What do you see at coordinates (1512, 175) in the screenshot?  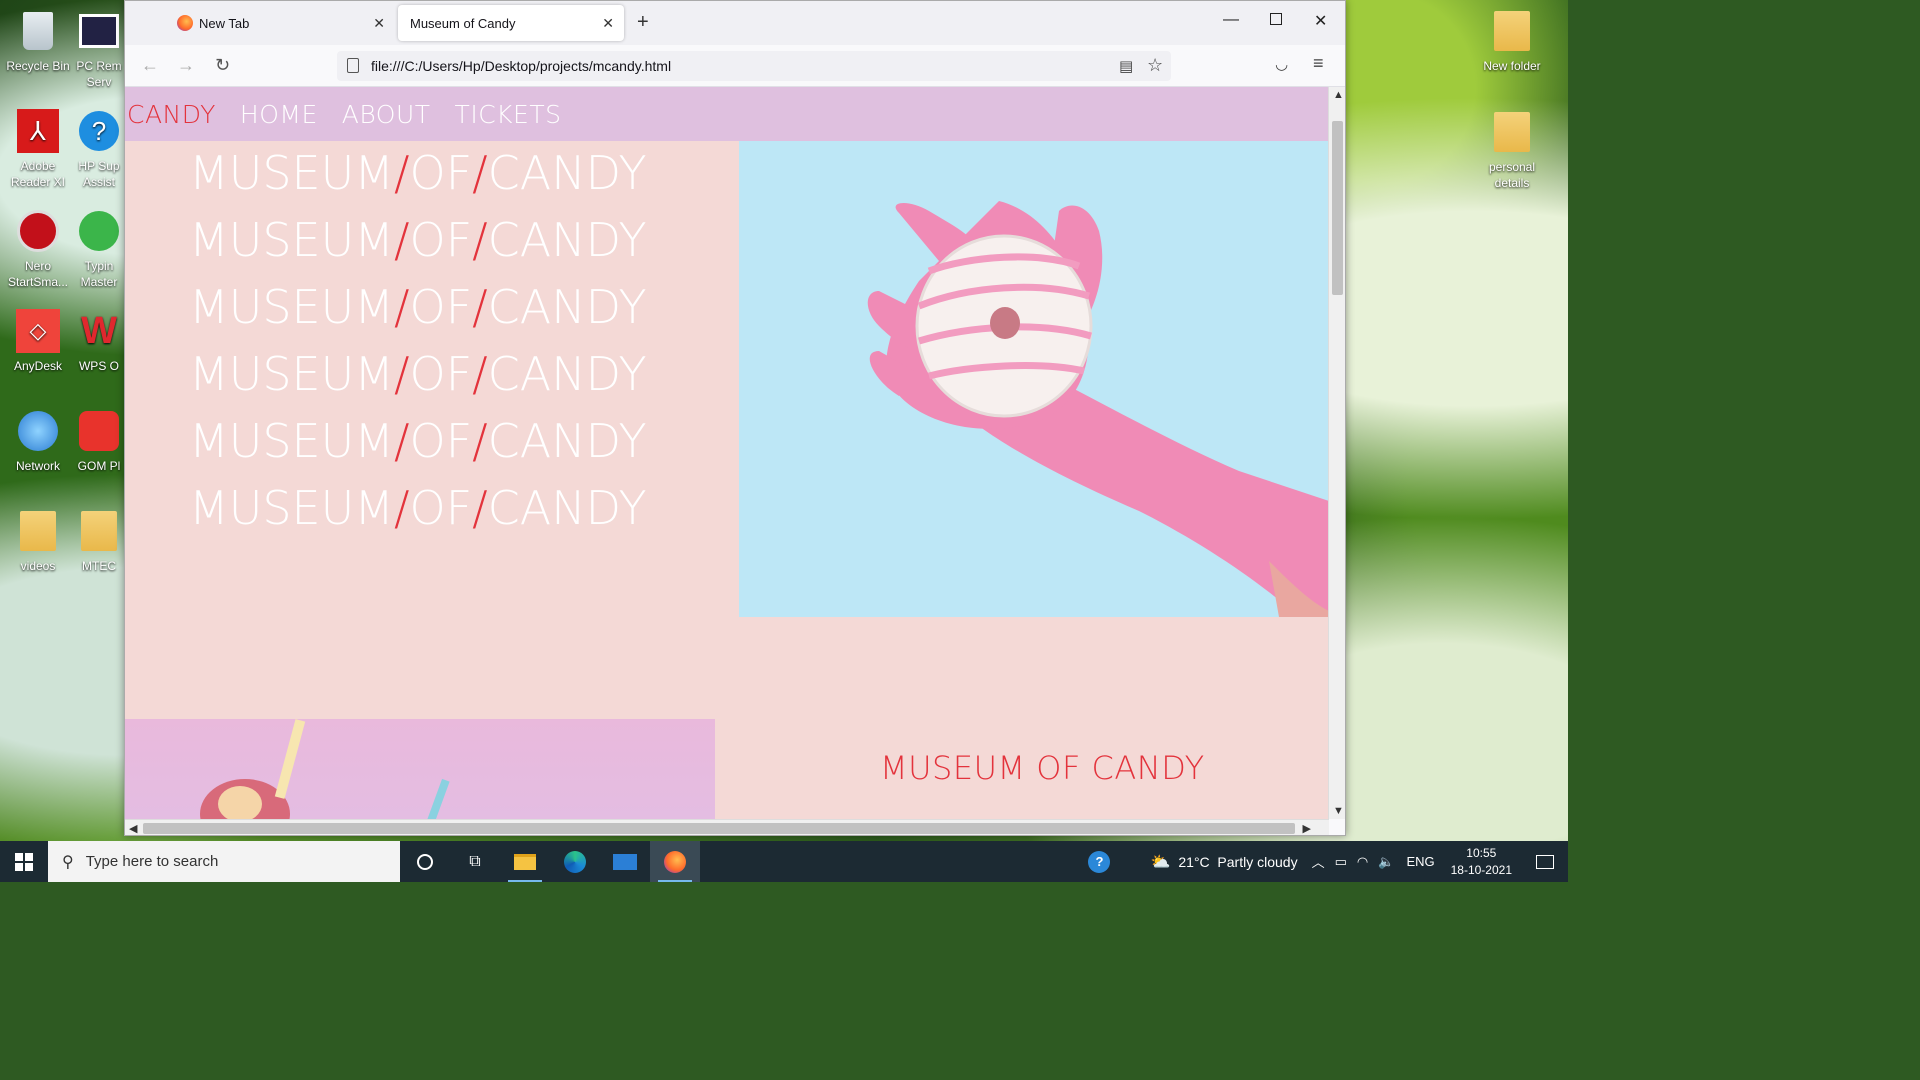 I see `desktop-icon-label: personal details` at bounding box center [1512, 175].